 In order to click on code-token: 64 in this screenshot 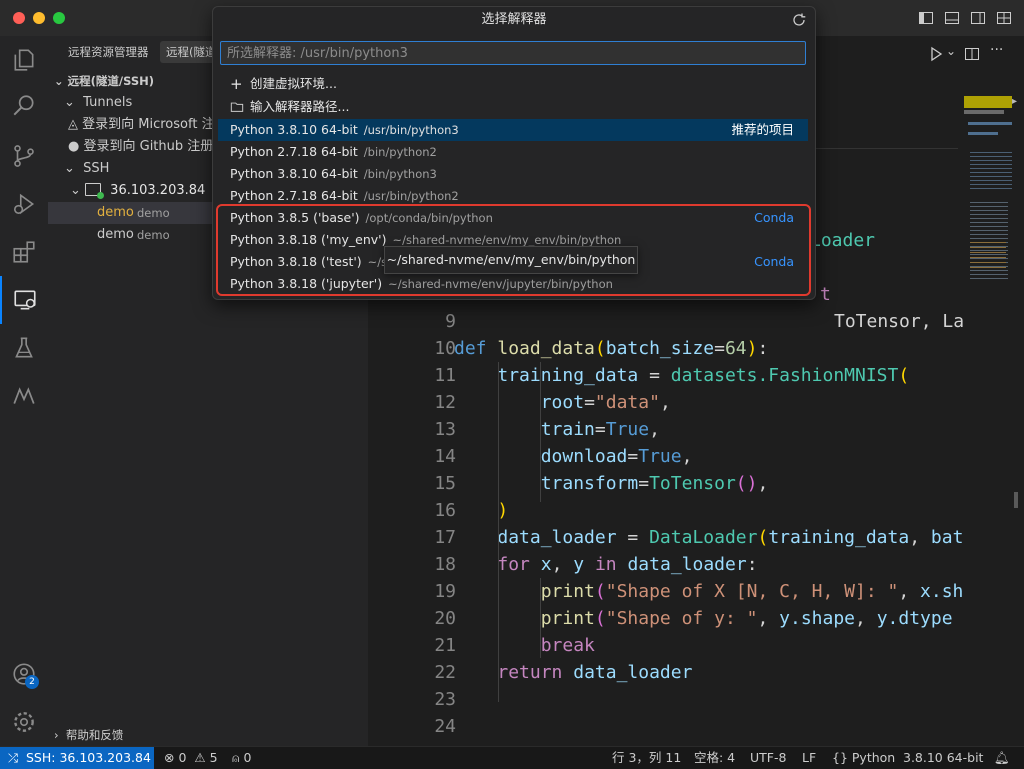, I will do `click(735, 348)`.